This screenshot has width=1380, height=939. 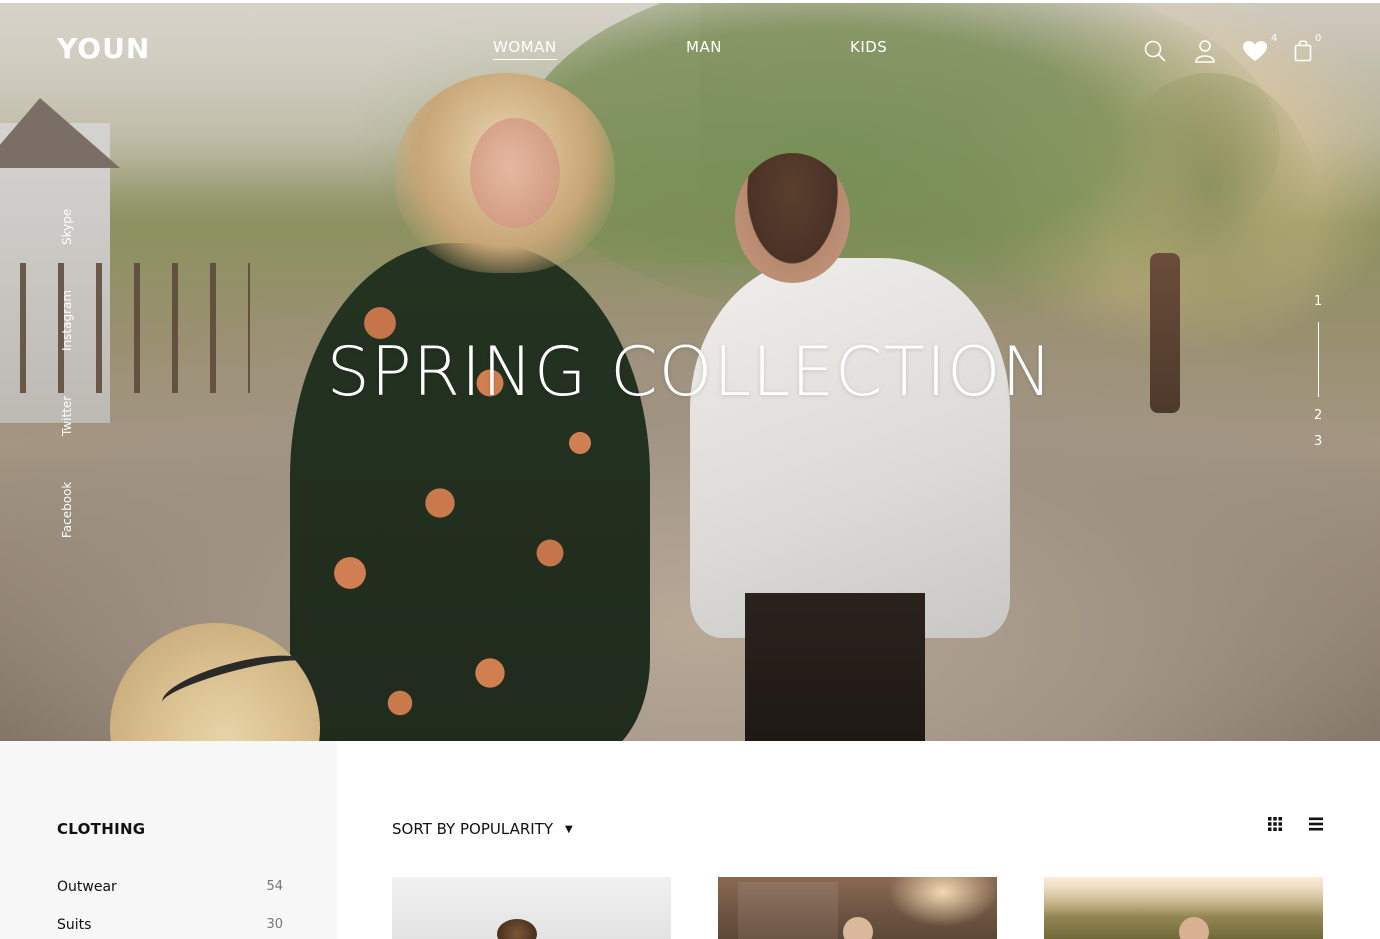 I want to click on cart-count-badge: 0, so click(x=1318, y=38).